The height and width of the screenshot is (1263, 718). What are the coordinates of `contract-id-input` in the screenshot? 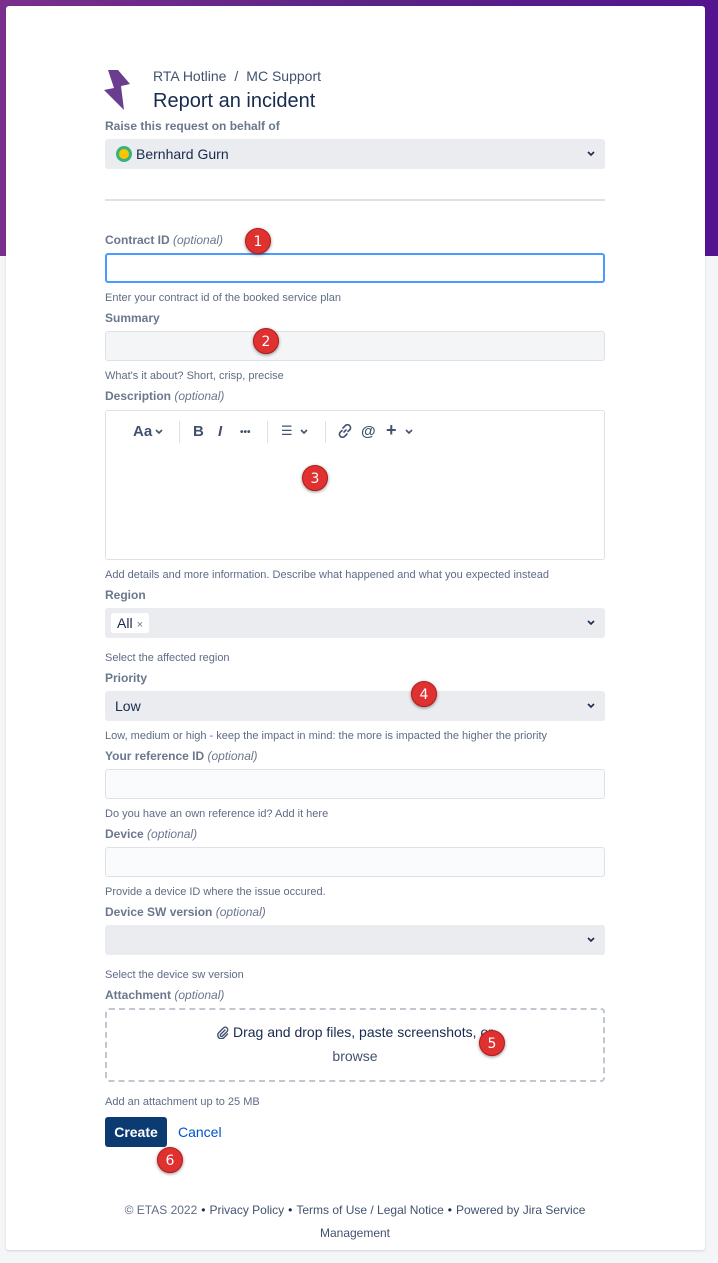 It's located at (355, 268).